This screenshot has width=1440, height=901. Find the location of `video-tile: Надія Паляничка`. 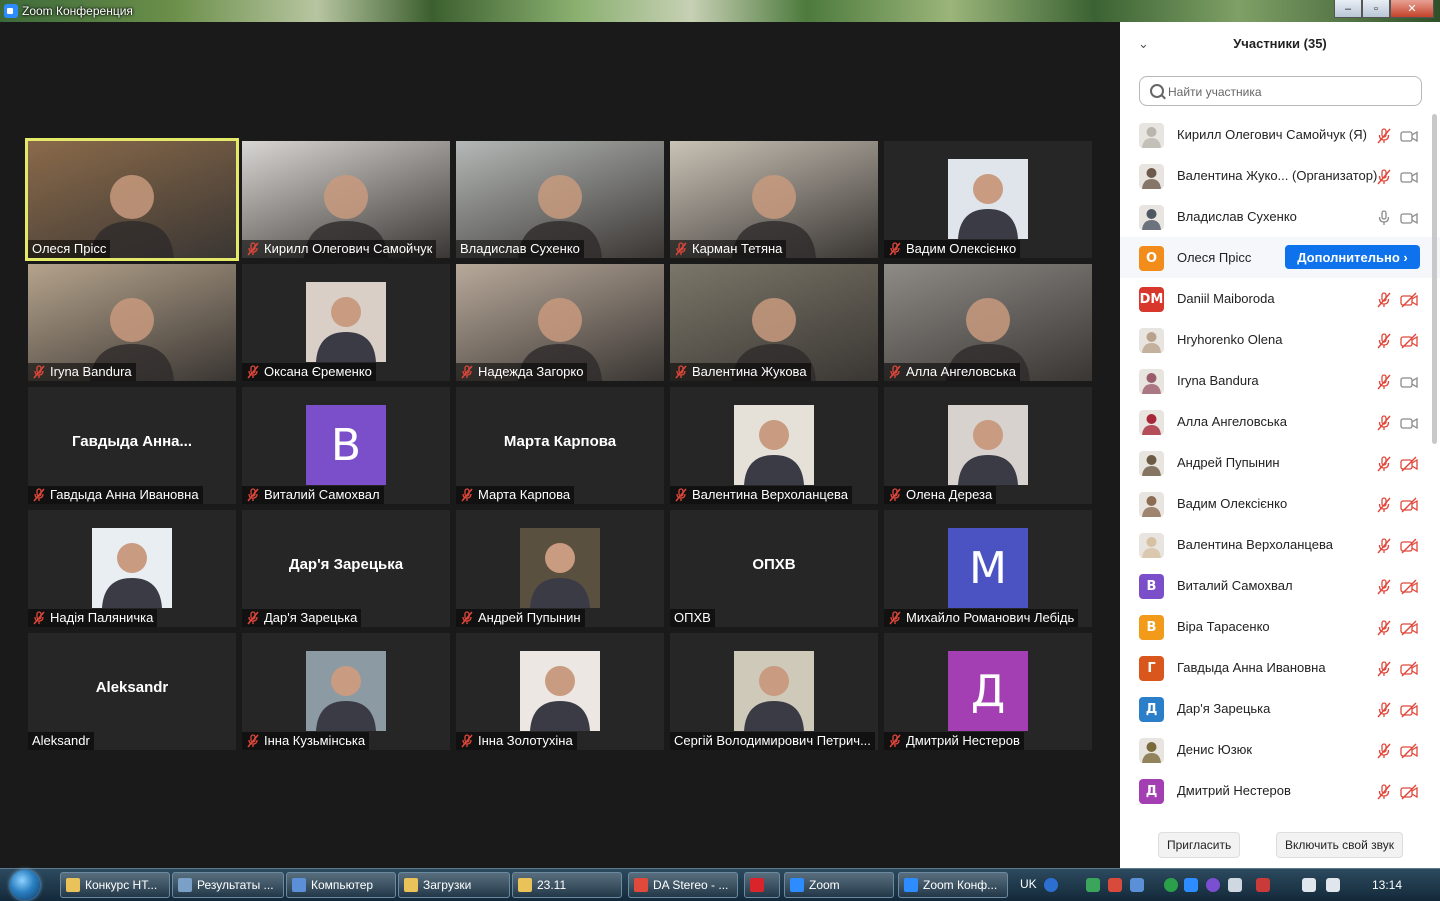

video-tile: Надія Паляничка is located at coordinates (132, 568).